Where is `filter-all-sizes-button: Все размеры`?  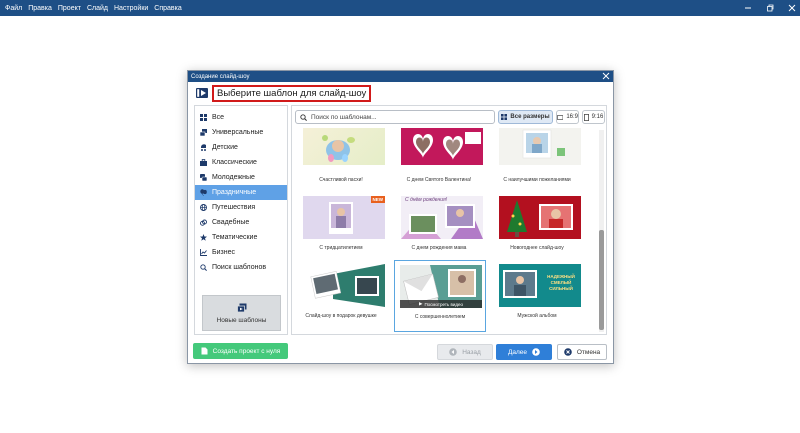
filter-all-sizes-button: Все размеры is located at coordinates (525, 117).